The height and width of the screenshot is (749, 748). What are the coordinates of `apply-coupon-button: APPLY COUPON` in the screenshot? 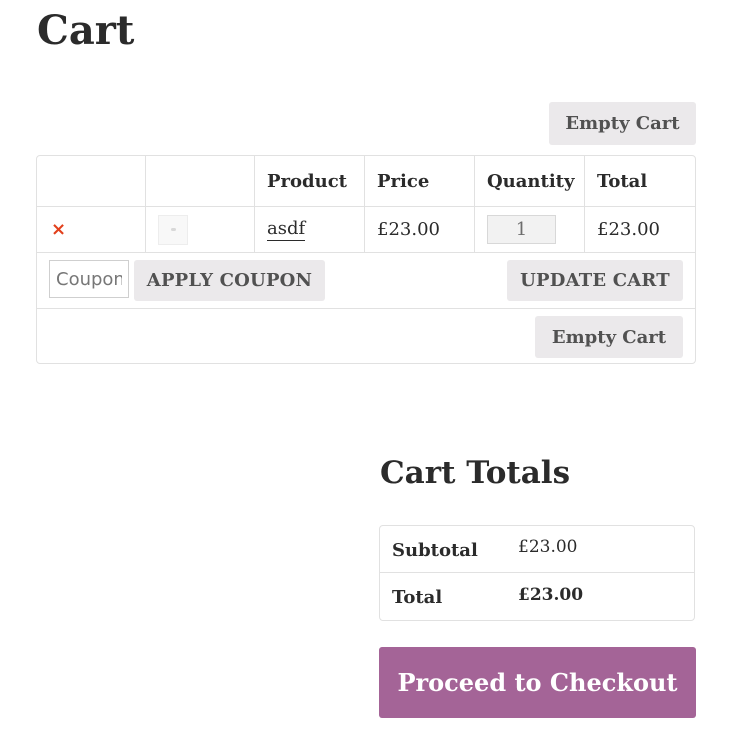 It's located at (229, 280).